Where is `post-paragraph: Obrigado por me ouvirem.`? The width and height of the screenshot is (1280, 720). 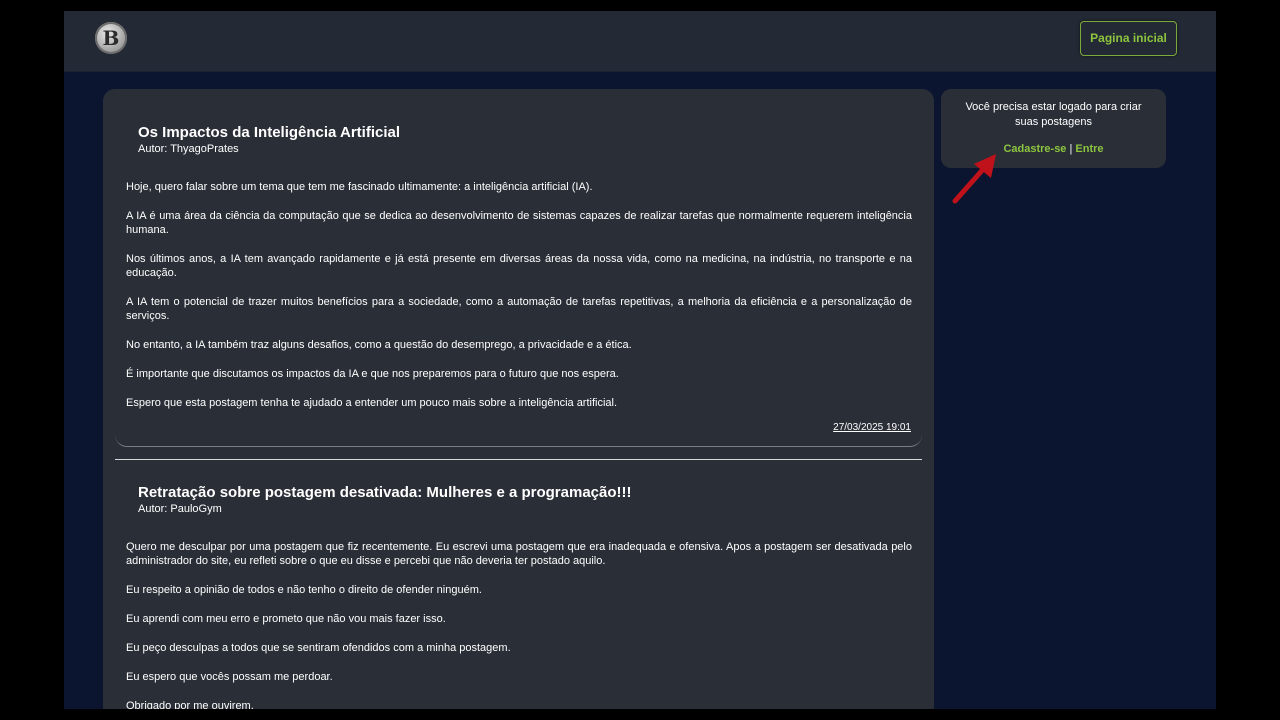
post-paragraph: Obrigado por me ouvirem. is located at coordinates (190, 704).